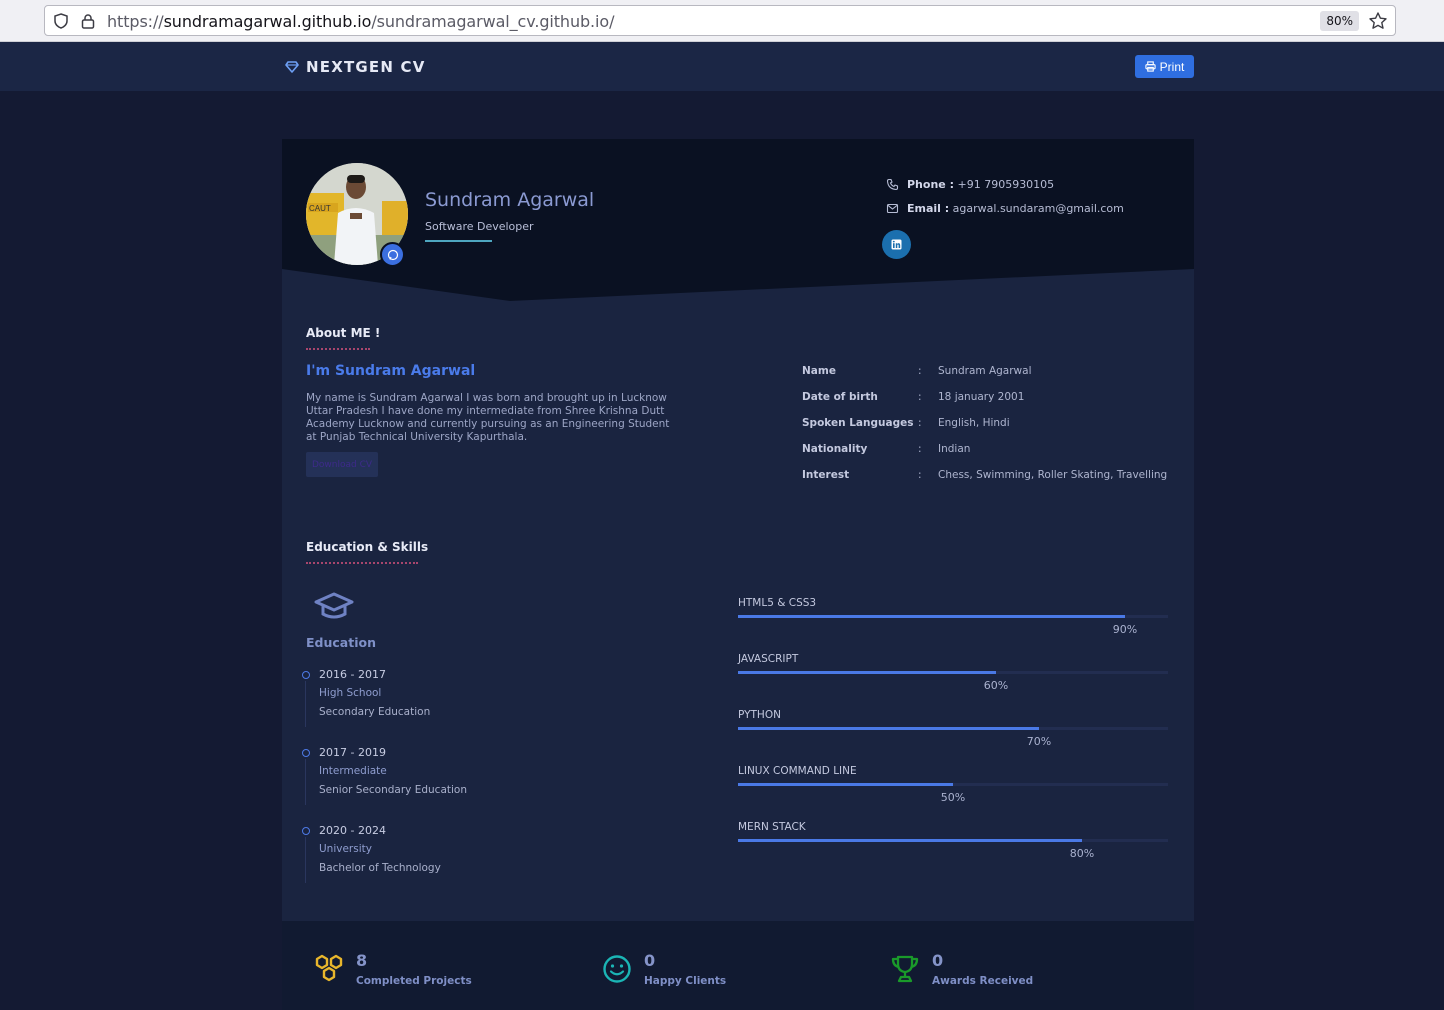 Image resolution: width=1444 pixels, height=1010 pixels. I want to click on linkedin-icon, so click(896, 244).